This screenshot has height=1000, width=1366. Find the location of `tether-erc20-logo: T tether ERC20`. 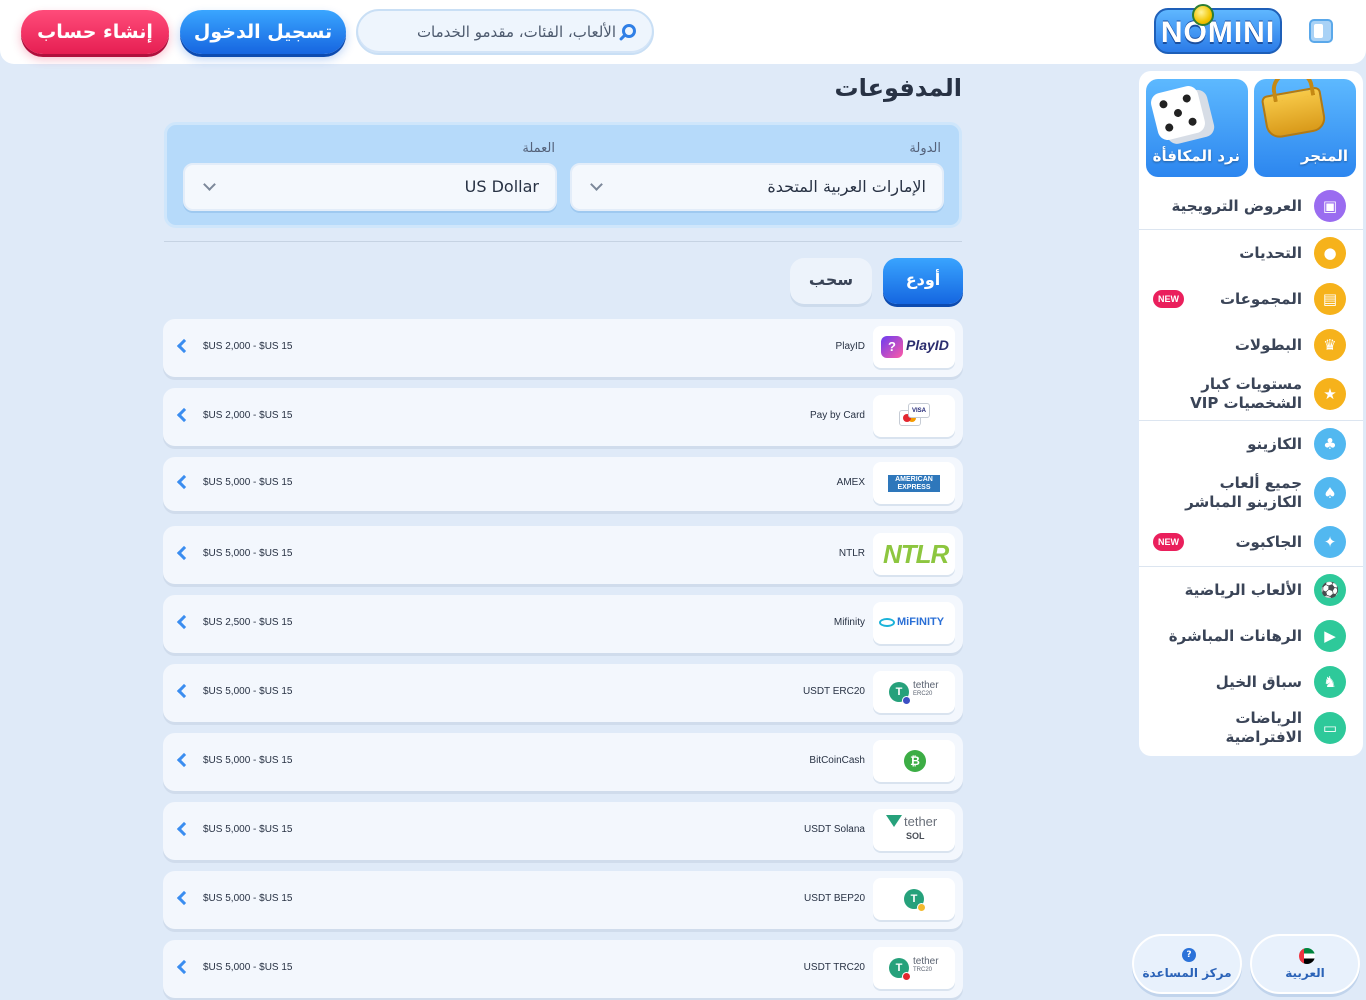

tether-erc20-logo: T tether ERC20 is located at coordinates (914, 692).